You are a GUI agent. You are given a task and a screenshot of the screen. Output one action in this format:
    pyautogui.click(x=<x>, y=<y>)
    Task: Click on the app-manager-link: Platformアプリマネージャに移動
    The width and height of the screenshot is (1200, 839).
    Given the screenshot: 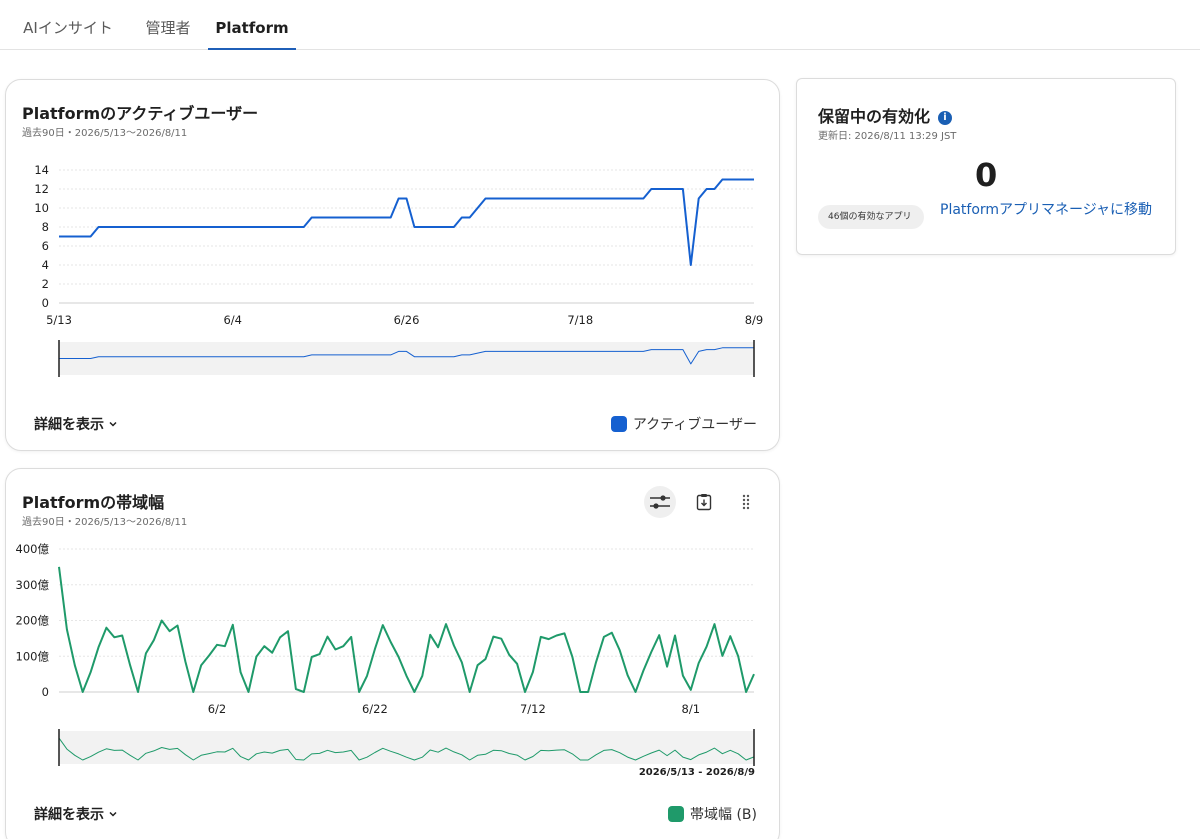 What is the action you would take?
    pyautogui.click(x=1047, y=210)
    